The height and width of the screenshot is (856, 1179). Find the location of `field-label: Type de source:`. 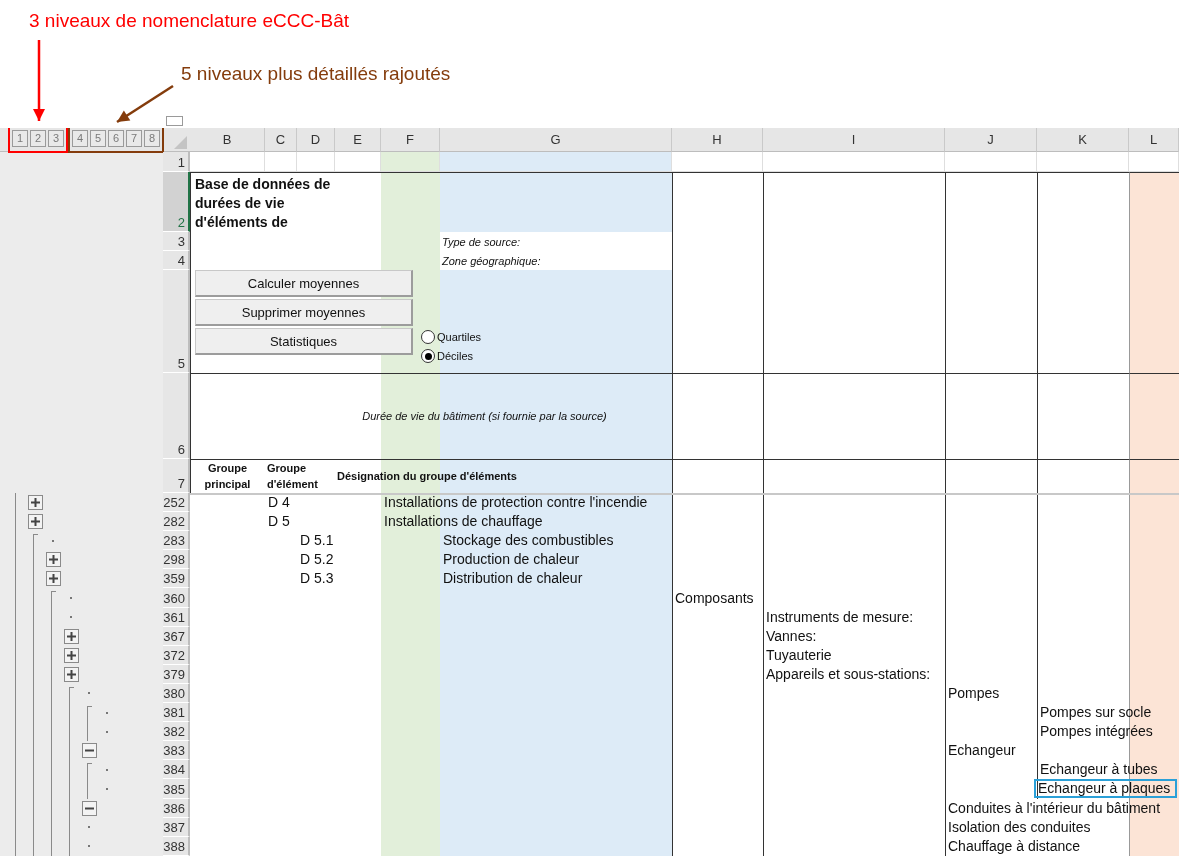

field-label: Type de source: is located at coordinates (481, 242).